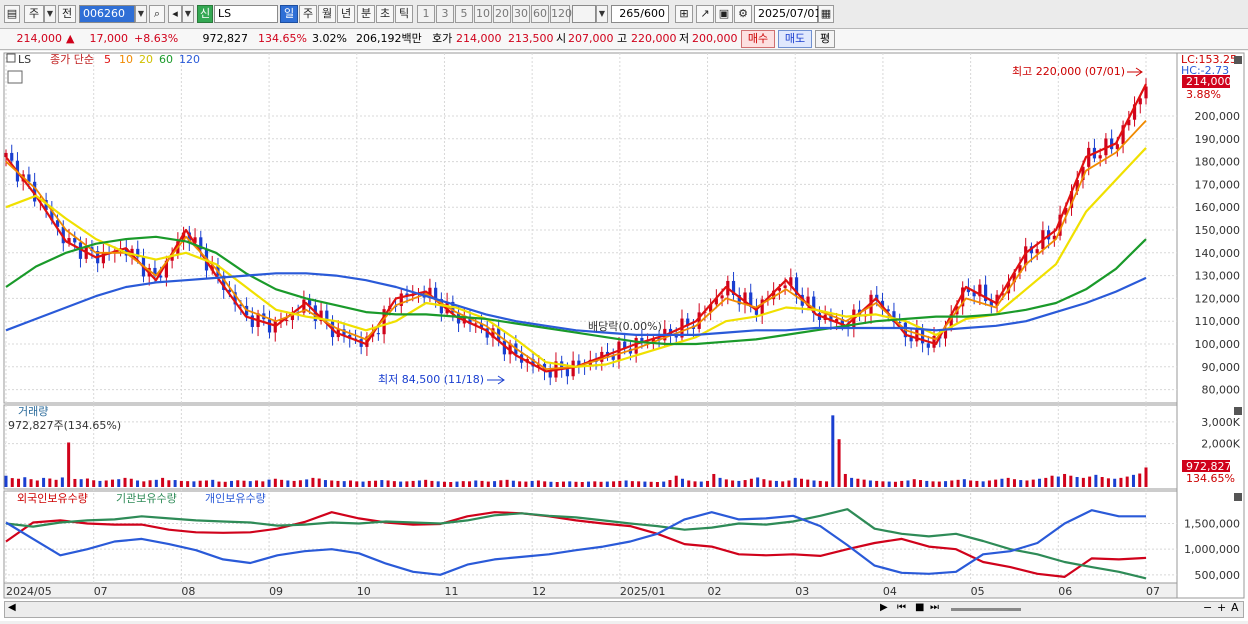 The image size is (1248, 624). Describe the element at coordinates (246, 14) in the screenshot. I see `stock-name-input: LS` at that location.